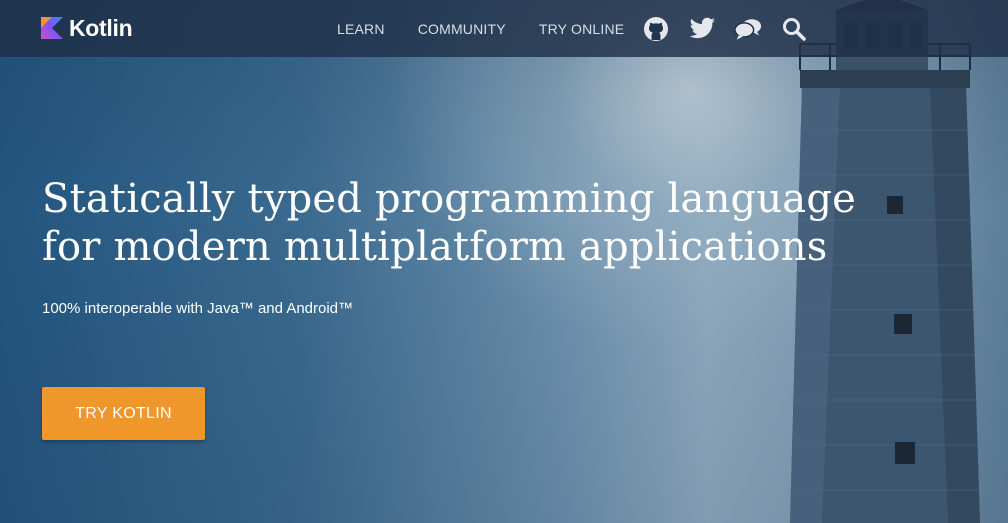 The width and height of the screenshot is (1008, 523). I want to click on kotlin-logo-text: Kotlin, so click(101, 27).